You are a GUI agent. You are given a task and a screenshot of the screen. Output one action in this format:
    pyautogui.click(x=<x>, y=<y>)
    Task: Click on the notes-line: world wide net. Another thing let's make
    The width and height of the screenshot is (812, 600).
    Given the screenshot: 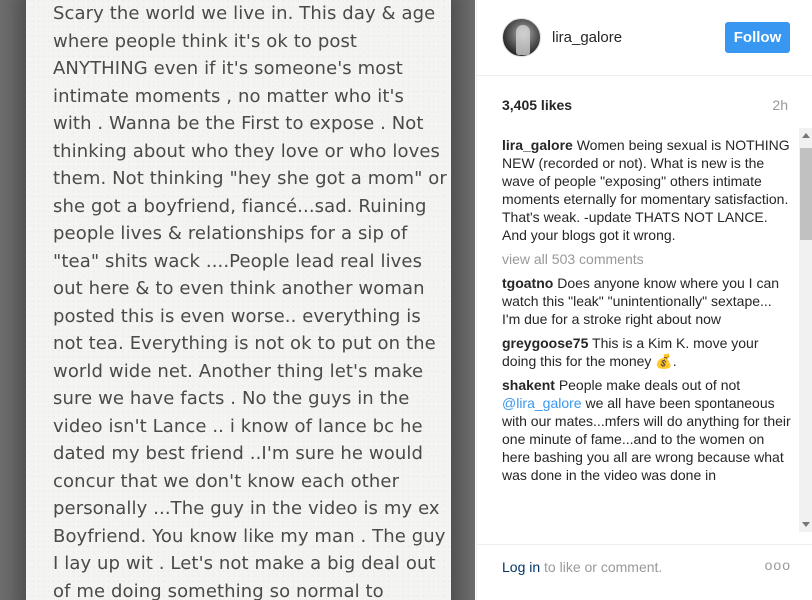 What is the action you would take?
    pyautogui.click(x=238, y=371)
    